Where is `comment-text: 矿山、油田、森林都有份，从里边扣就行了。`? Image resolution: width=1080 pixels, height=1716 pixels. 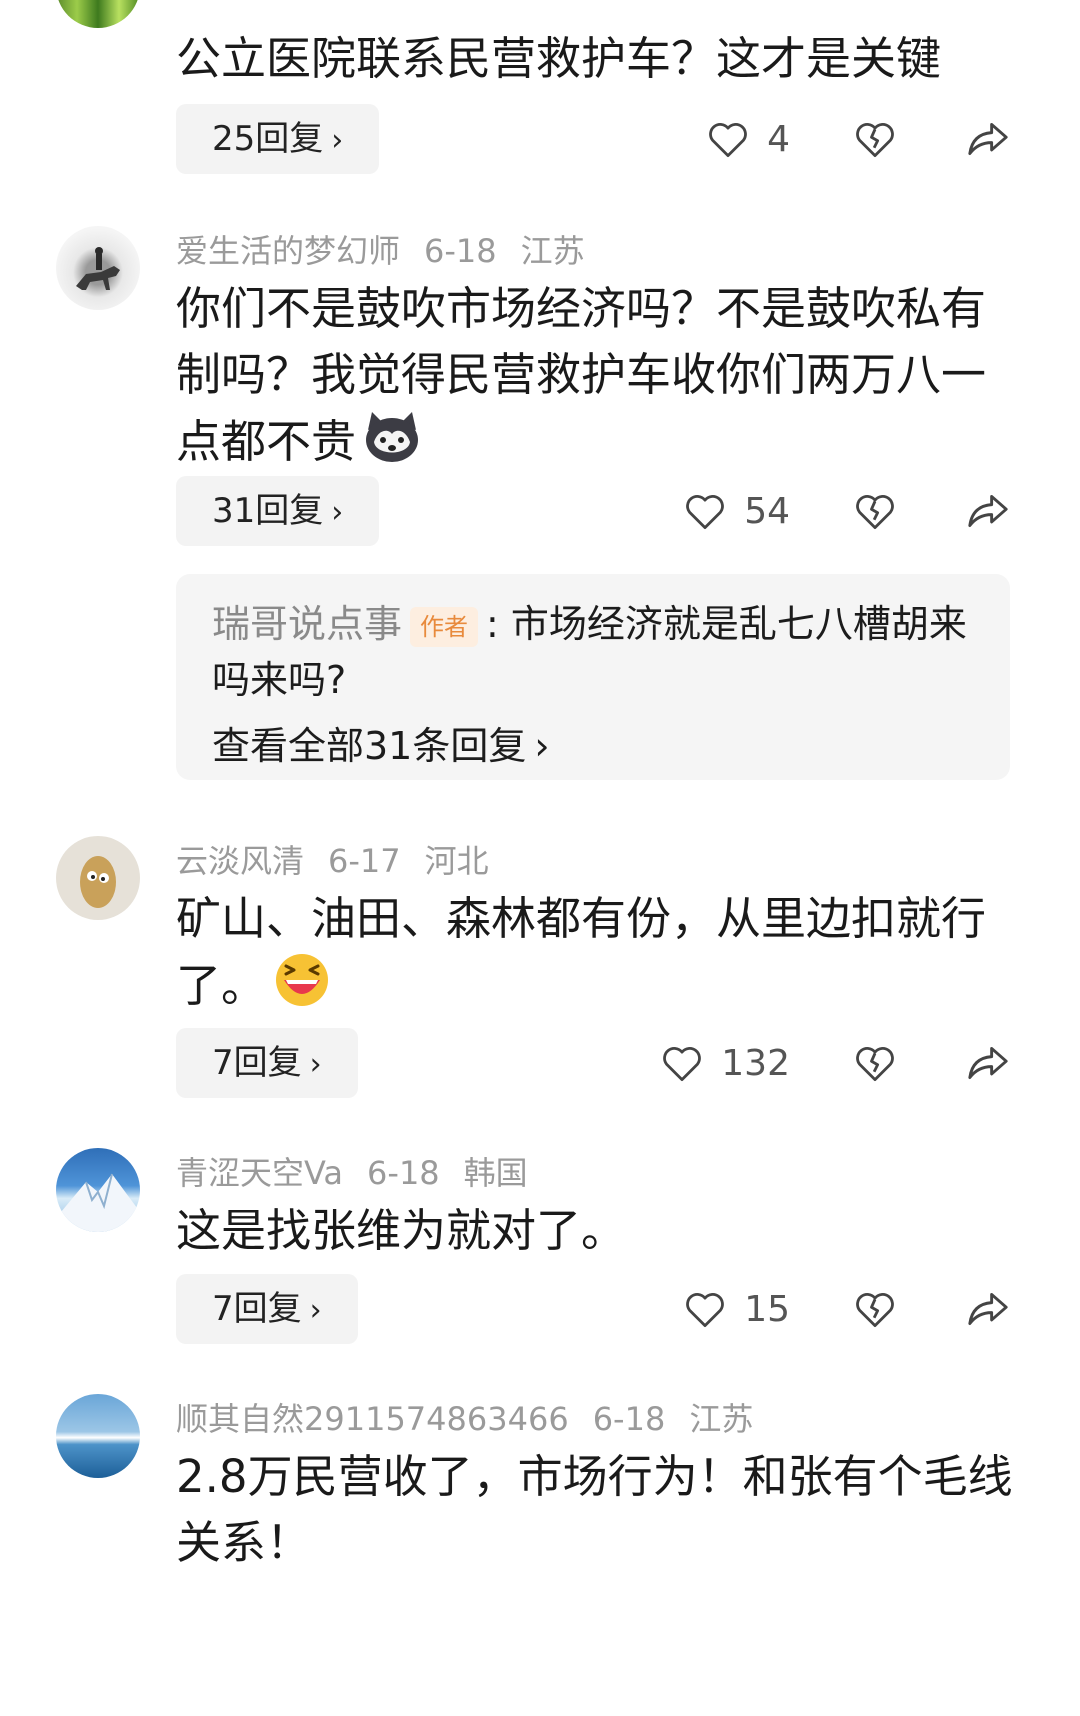
comment-text: 矿山、油田、森林都有份，从里边扣就行了。 is located at coordinates (596, 956).